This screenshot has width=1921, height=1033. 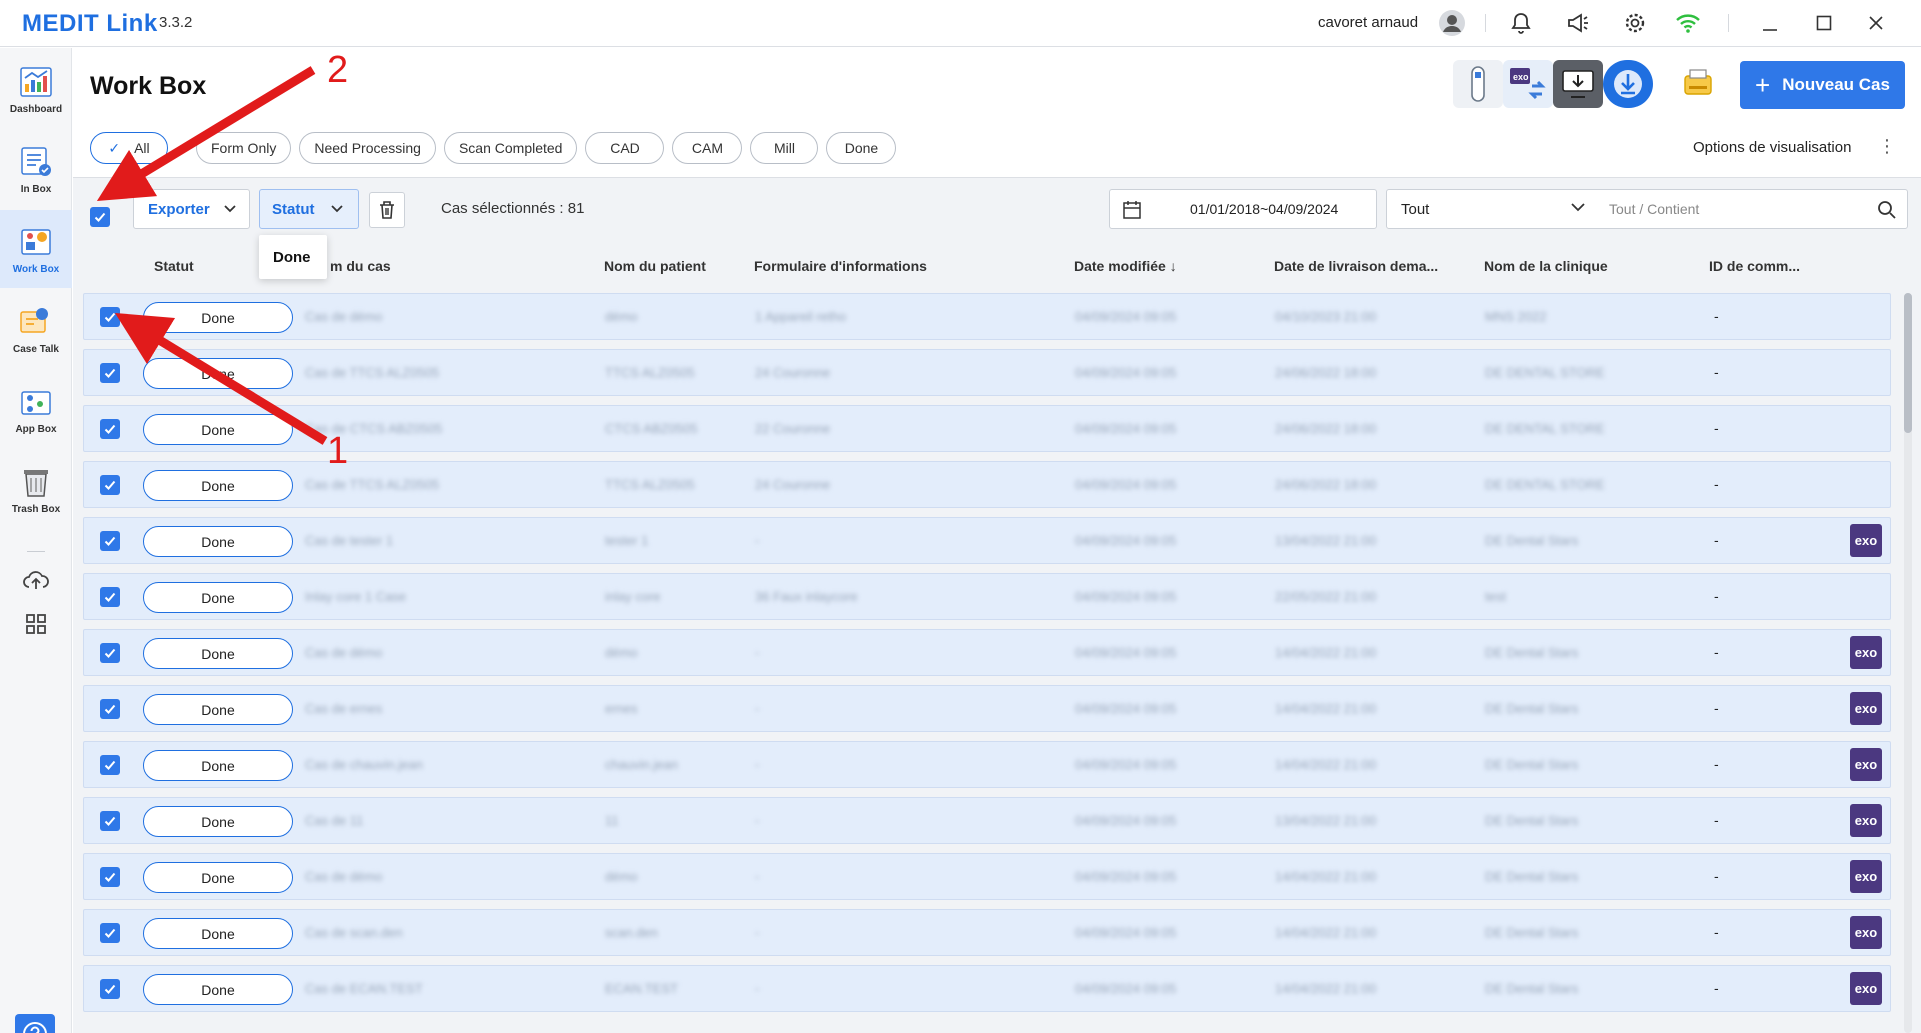 What do you see at coordinates (1452, 23) in the screenshot?
I see `user-avatar-icon` at bounding box center [1452, 23].